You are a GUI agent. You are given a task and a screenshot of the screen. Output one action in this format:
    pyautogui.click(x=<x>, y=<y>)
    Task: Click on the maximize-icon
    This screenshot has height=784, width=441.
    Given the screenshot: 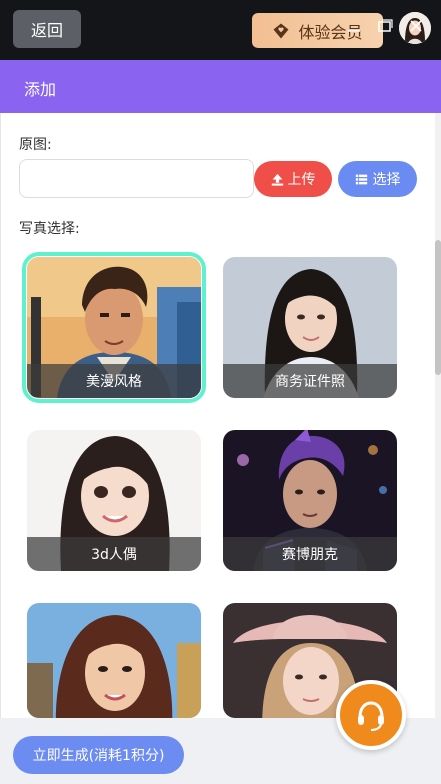 What is the action you would take?
    pyautogui.click(x=385, y=26)
    